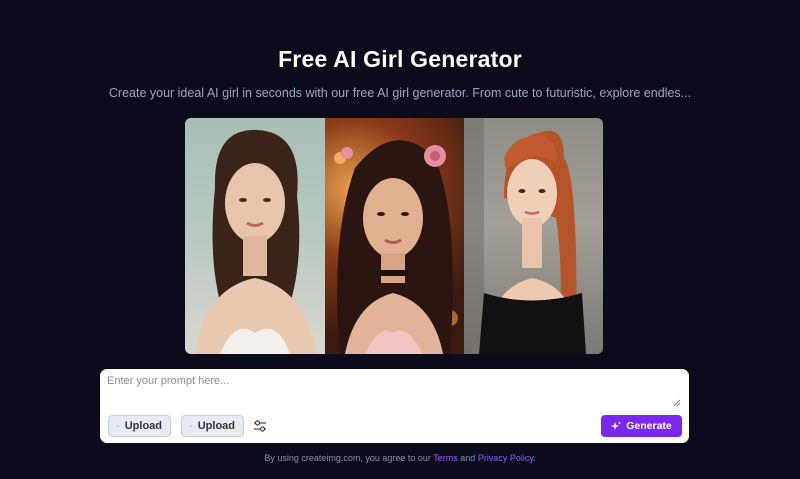 This screenshot has height=479, width=800. I want to click on footer-suffix: ., so click(534, 458).